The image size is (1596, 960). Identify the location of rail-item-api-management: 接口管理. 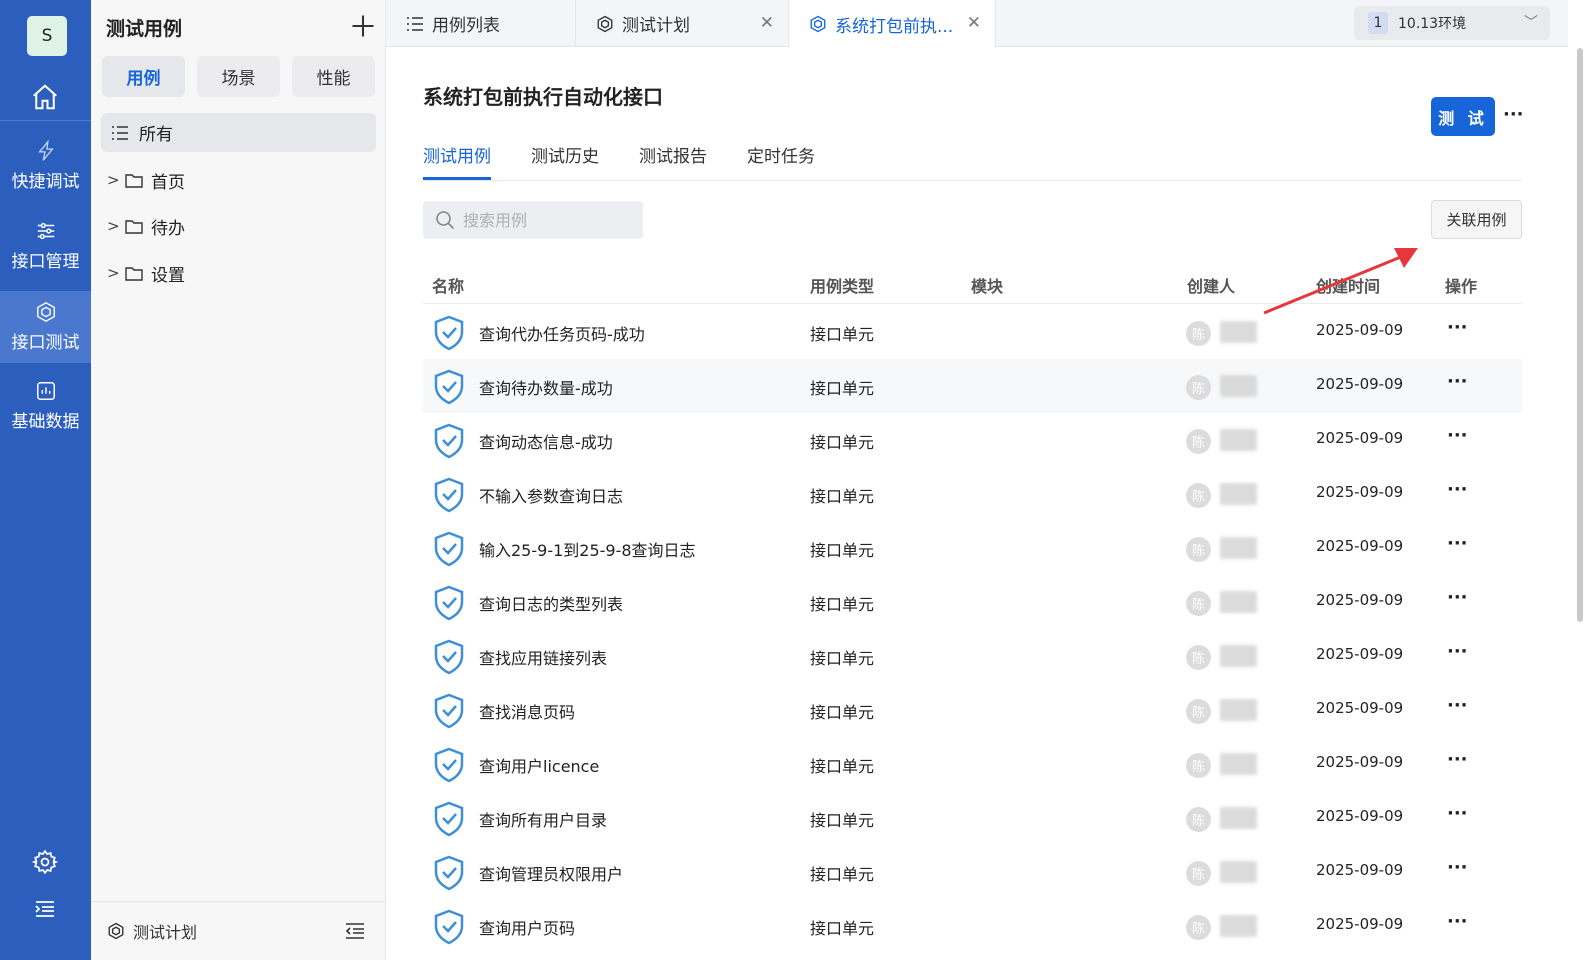
(45, 246).